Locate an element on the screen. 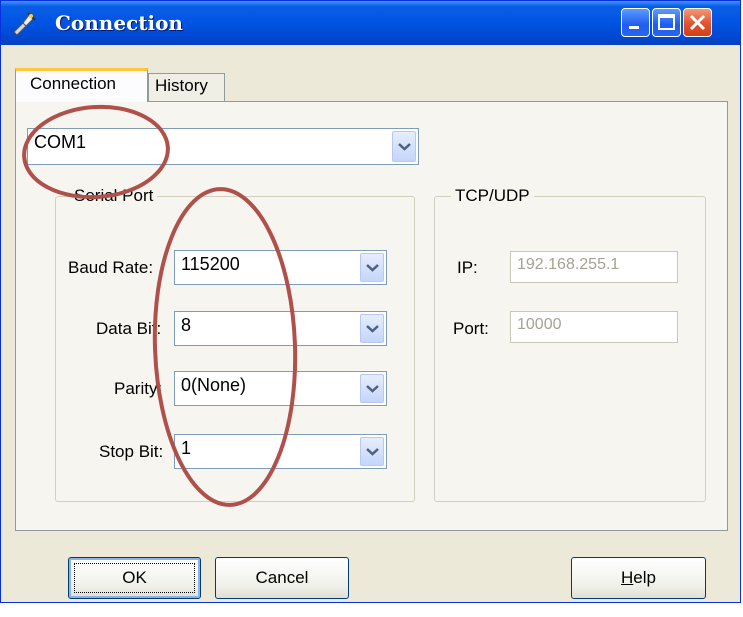 The width and height of the screenshot is (743, 617). annotation-circle-serial-settings is located at coordinates (225, 347).